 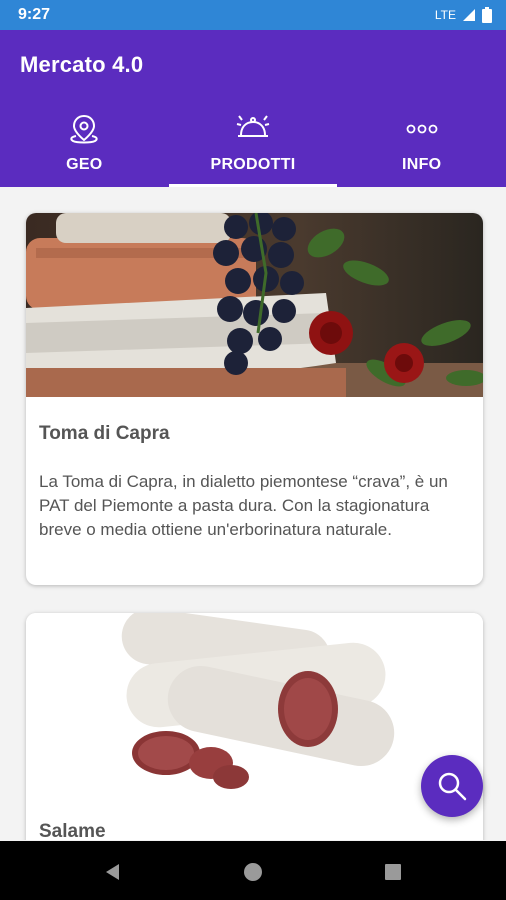 I want to click on network-type: LTE, so click(x=445, y=15).